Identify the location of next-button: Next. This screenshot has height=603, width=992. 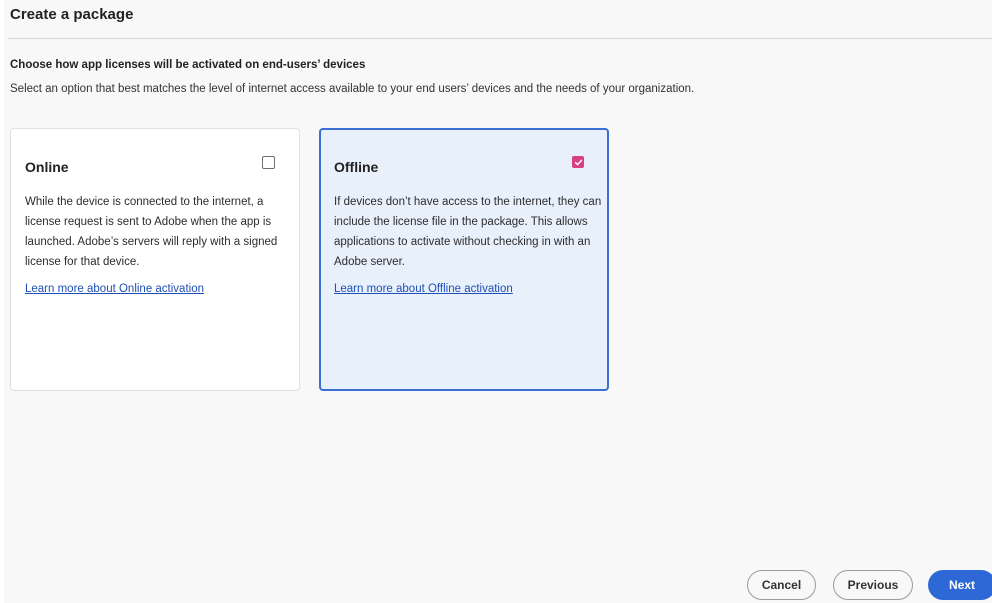
(960, 585).